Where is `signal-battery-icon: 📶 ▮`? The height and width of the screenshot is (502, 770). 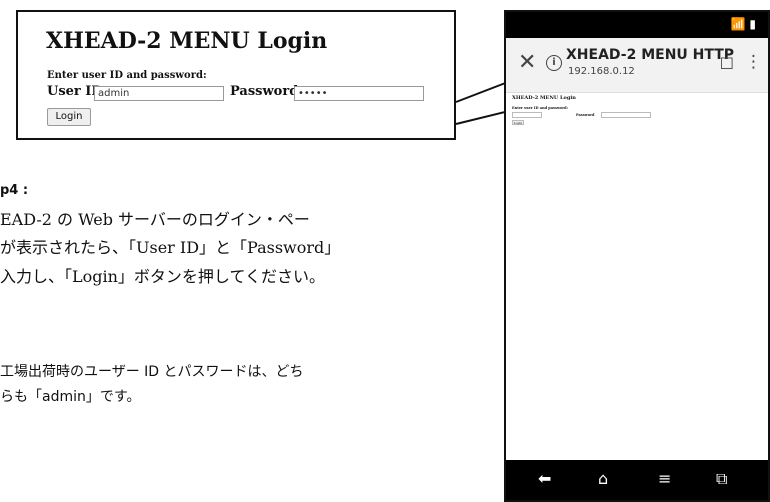
signal-battery-icon: 📶 ▮ is located at coordinates (743, 24).